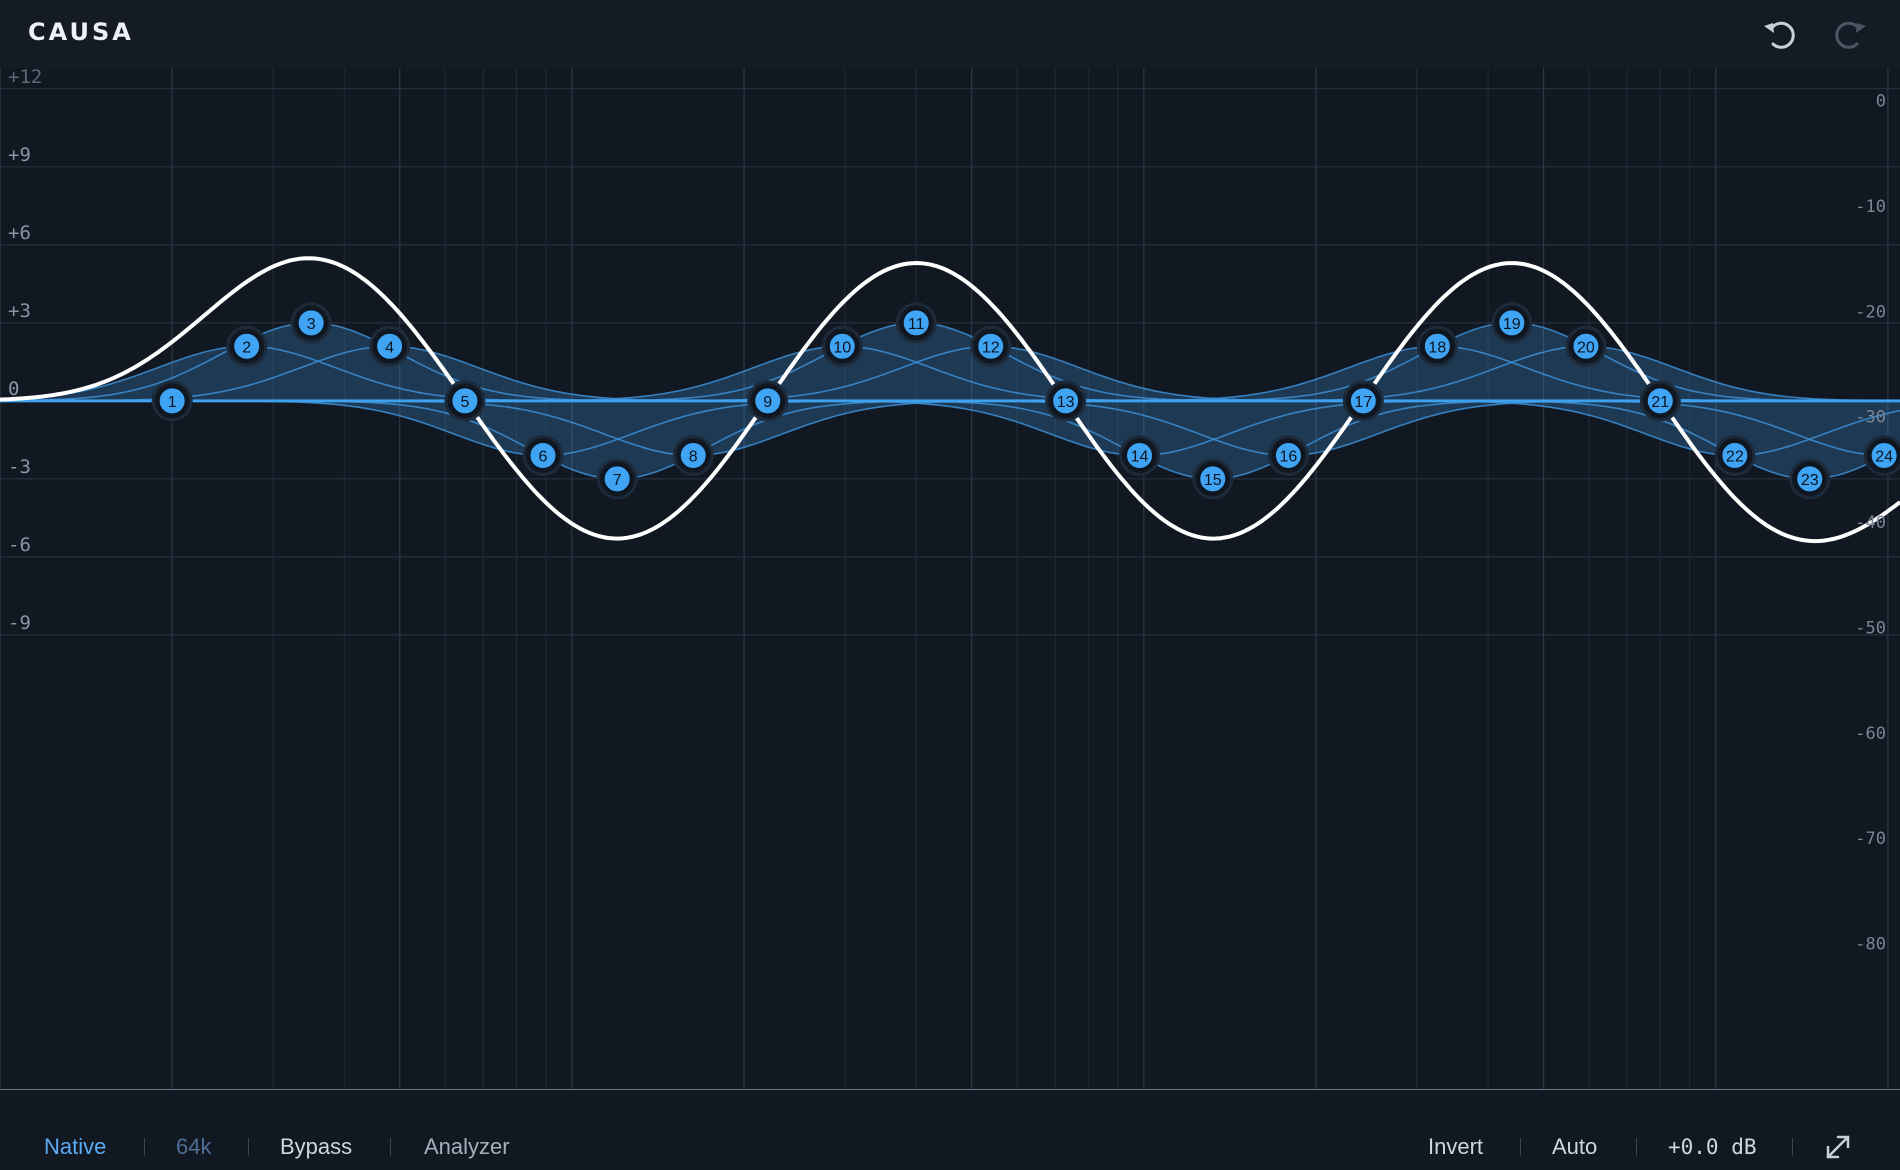  I want to click on bypass-button: Bypass, so click(316, 1147).